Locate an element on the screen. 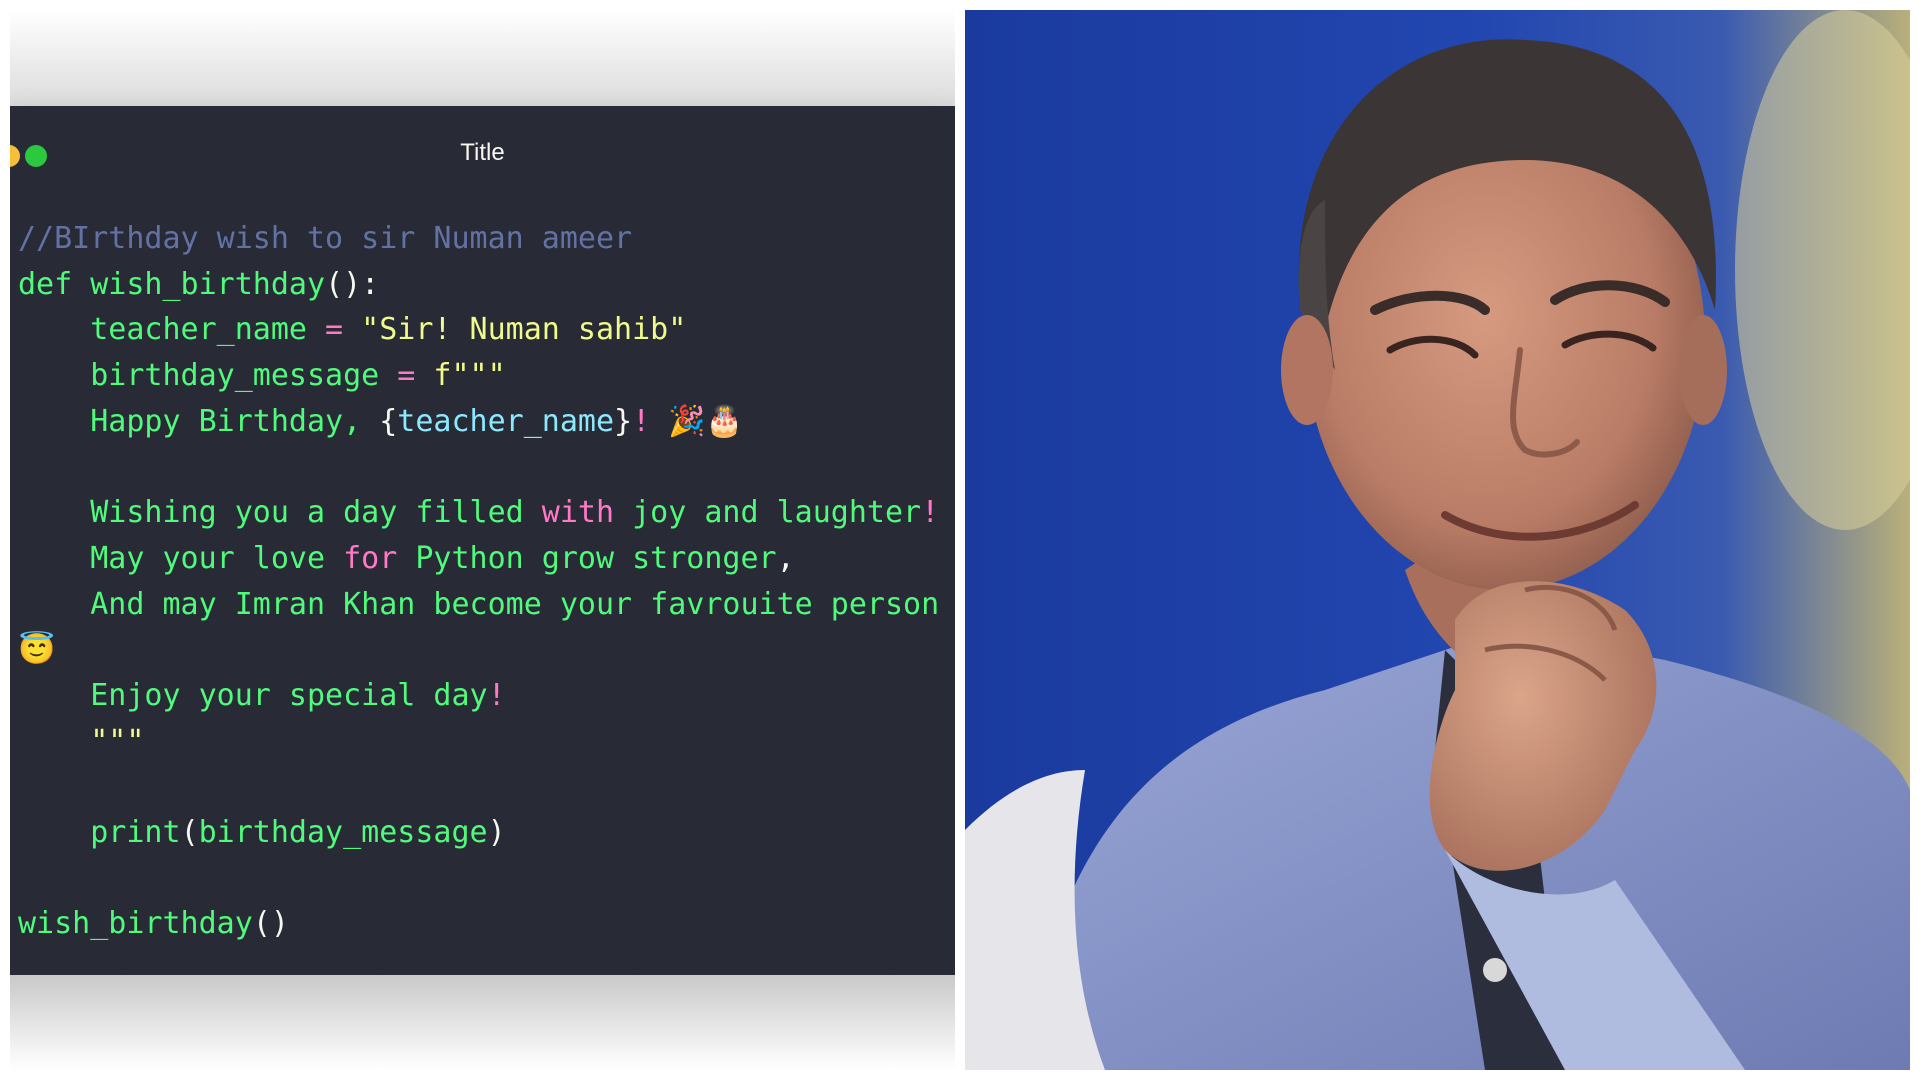 This screenshot has height=1080, width=1920. bottom-shadow-area is located at coordinates (482, 1022).